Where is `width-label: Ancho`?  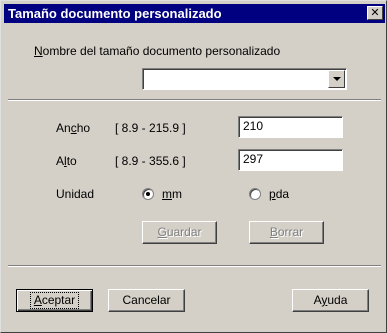
width-label: Ancho is located at coordinates (73, 128).